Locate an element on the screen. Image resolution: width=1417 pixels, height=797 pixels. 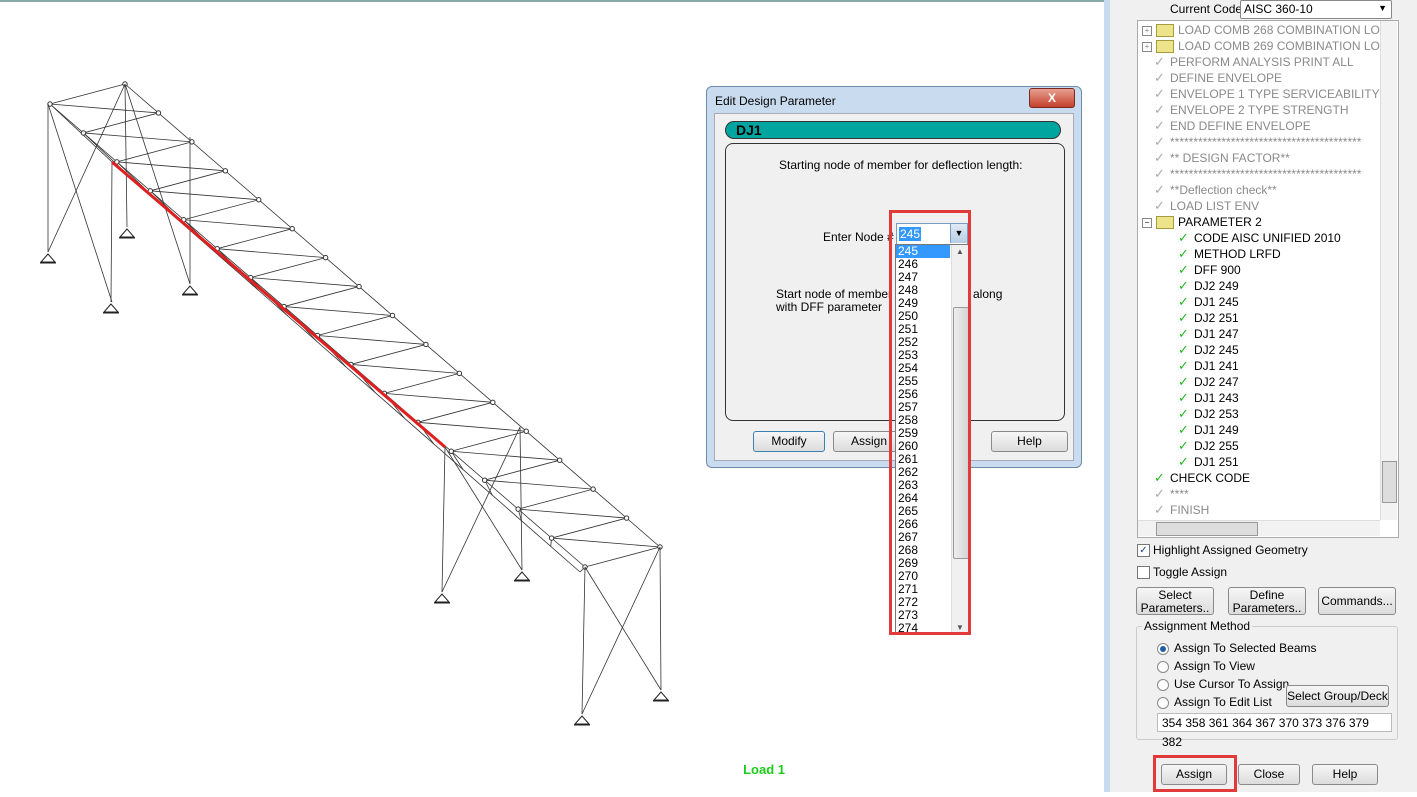
tree-item: ✓ FINISH is located at coordinates (1175, 510).